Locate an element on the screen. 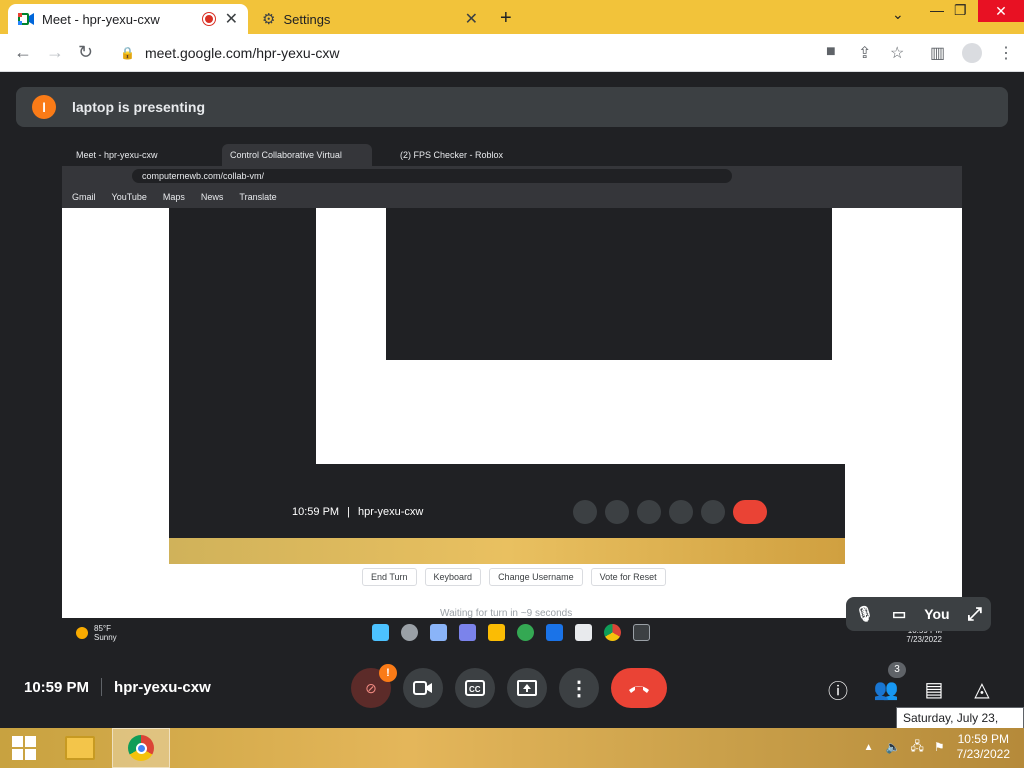  windows-start-icon is located at coordinates (380, 632).